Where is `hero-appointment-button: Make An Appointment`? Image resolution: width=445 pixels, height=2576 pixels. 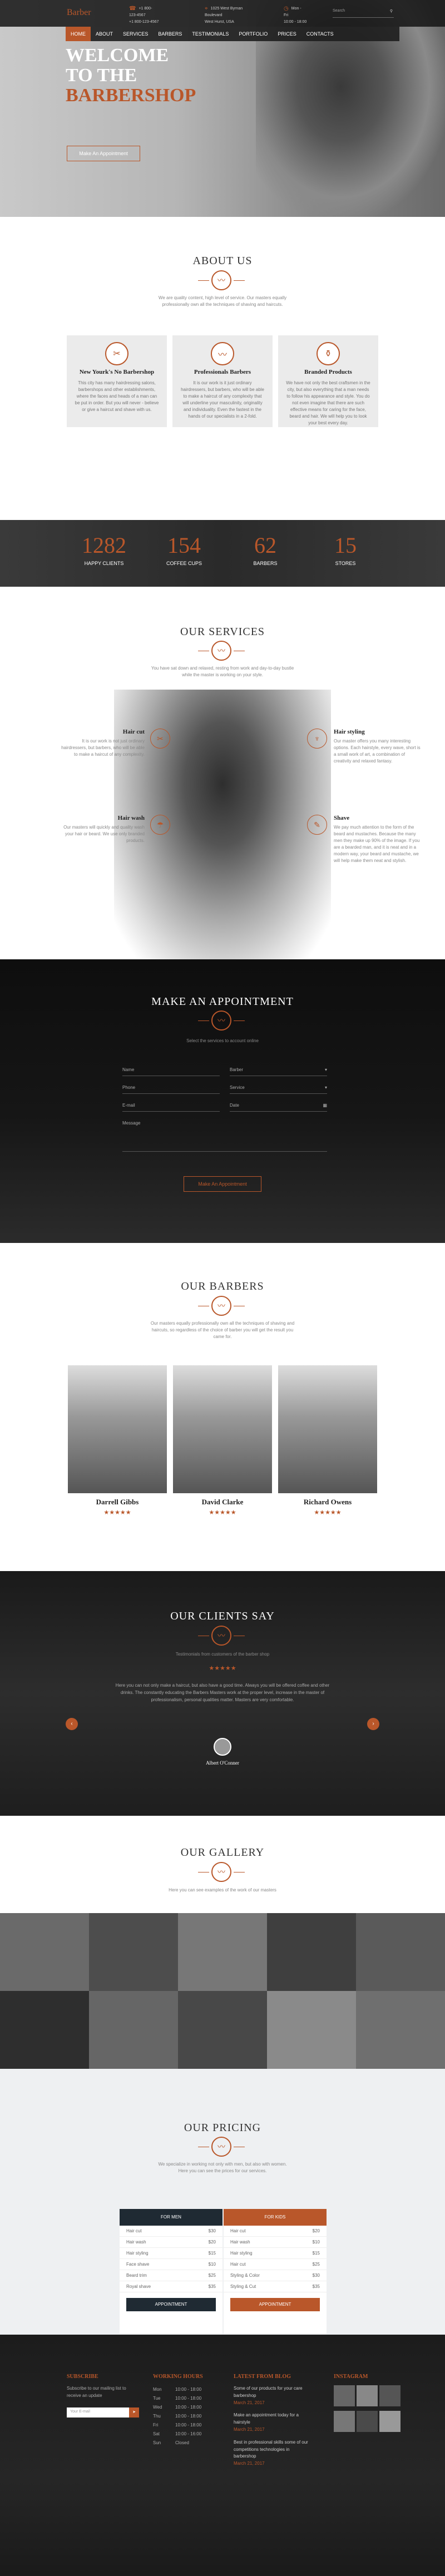 hero-appointment-button: Make An Appointment is located at coordinates (103, 153).